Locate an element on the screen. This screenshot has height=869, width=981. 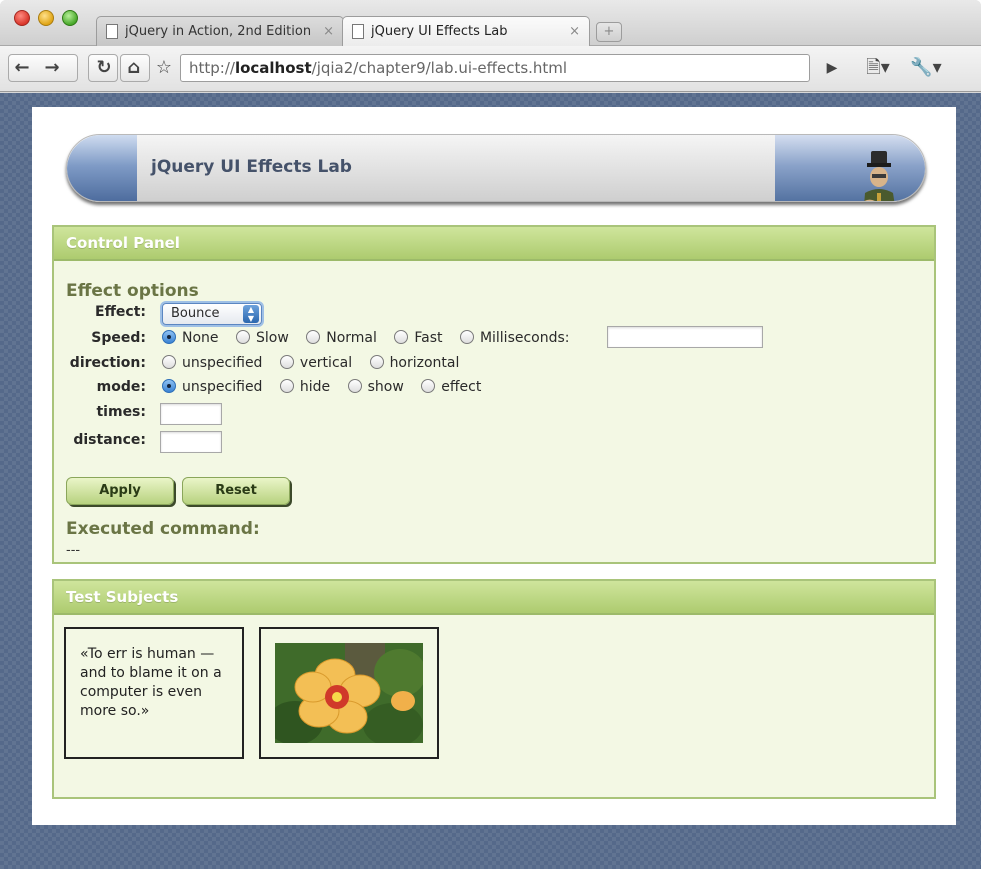
speed-option-label: Fast is located at coordinates (428, 338).